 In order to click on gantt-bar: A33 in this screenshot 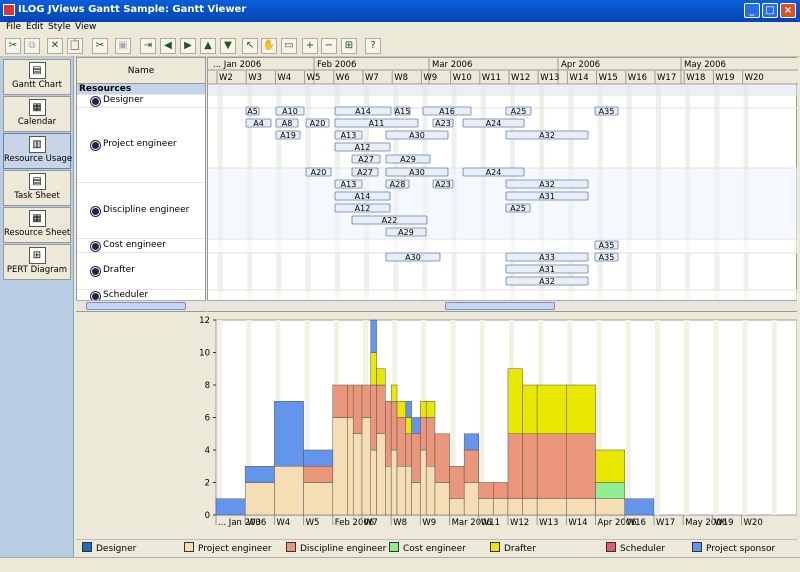, I will do `click(547, 257)`.